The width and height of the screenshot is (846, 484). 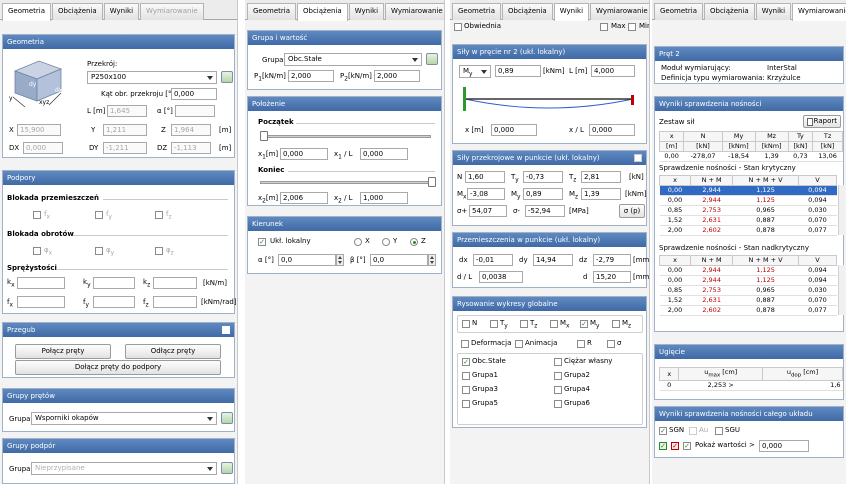 I want to click on Ty-checkbox, so click(x=494, y=324).